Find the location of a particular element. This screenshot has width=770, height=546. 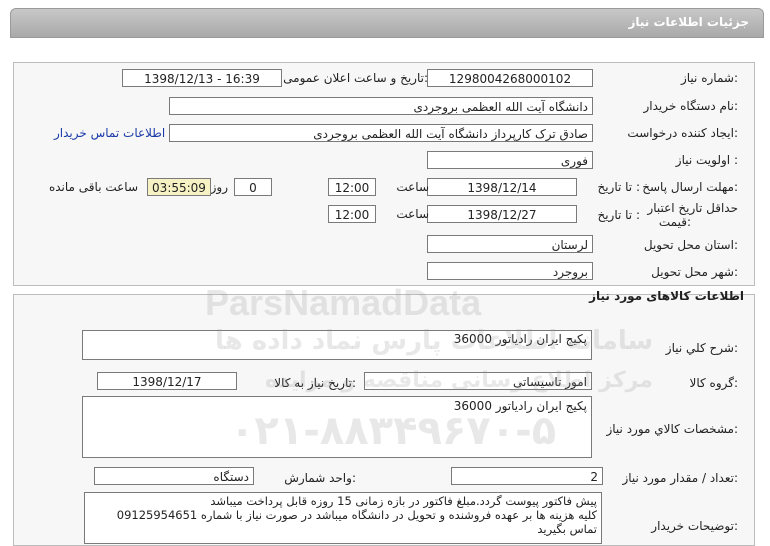

need-number-label: شماره نیاز: is located at coordinates (709, 78).